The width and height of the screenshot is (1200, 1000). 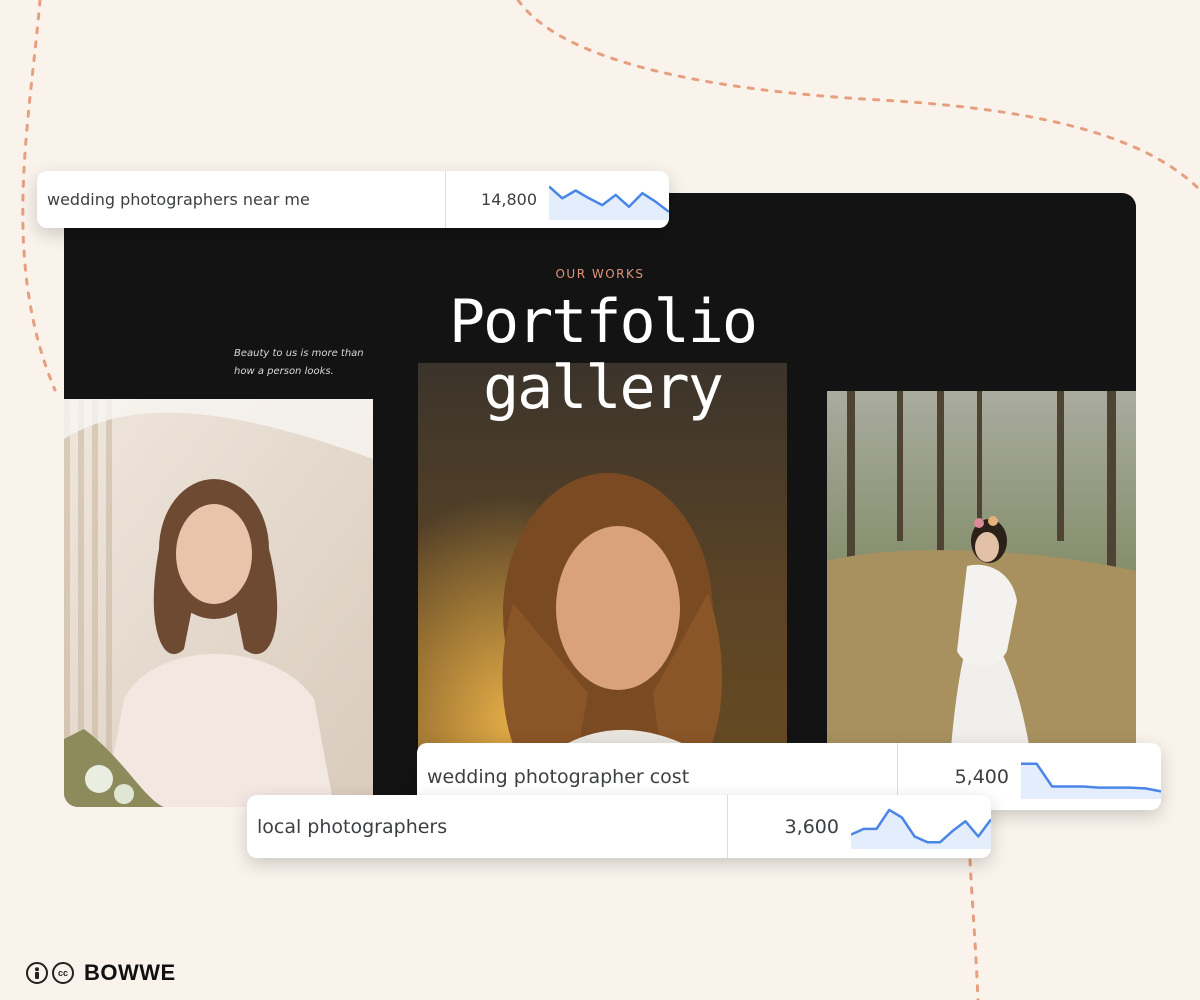 I want to click on tagline-line-1: Beauty to us is more than, so click(x=299, y=353).